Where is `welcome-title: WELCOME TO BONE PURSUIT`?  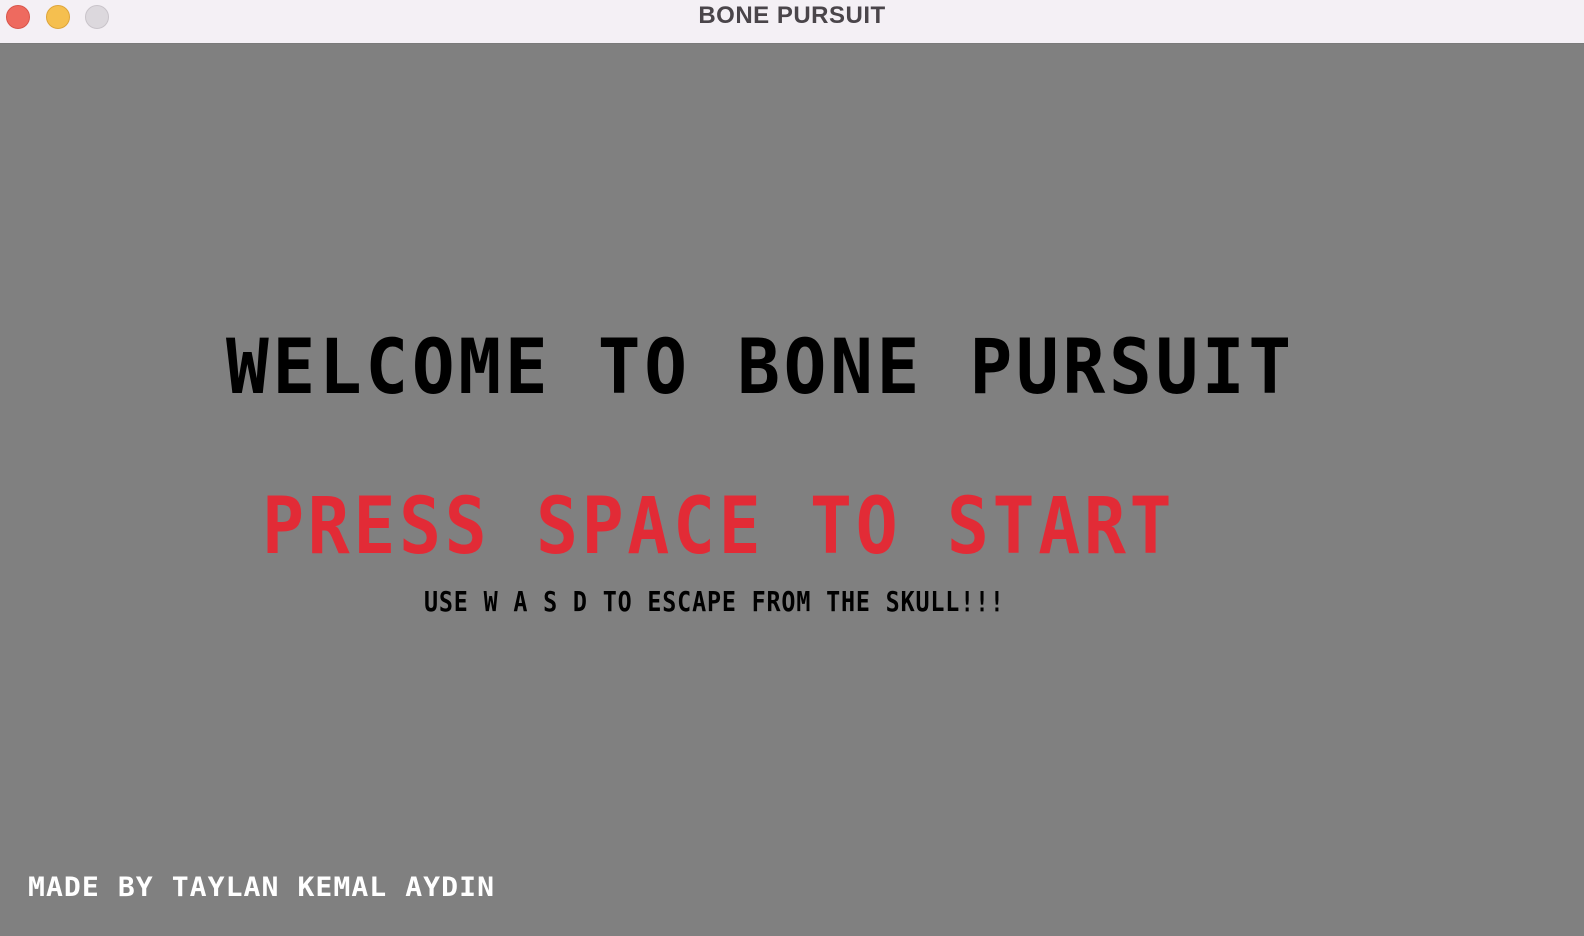
welcome-title: WELCOME TO BONE PURSUIT is located at coordinates (760, 366).